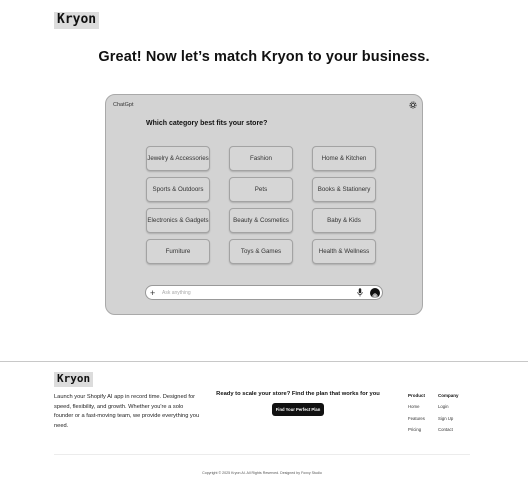 This screenshot has height=488, width=528. What do you see at coordinates (264, 361) in the screenshot?
I see `footer-divider` at bounding box center [264, 361].